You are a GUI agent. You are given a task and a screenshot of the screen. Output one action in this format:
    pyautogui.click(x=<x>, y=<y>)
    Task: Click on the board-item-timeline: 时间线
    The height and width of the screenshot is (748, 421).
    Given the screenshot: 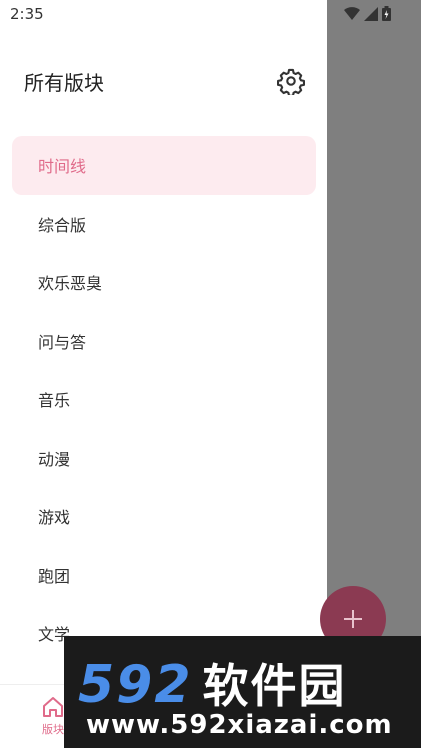 What is the action you would take?
    pyautogui.click(x=164, y=165)
    